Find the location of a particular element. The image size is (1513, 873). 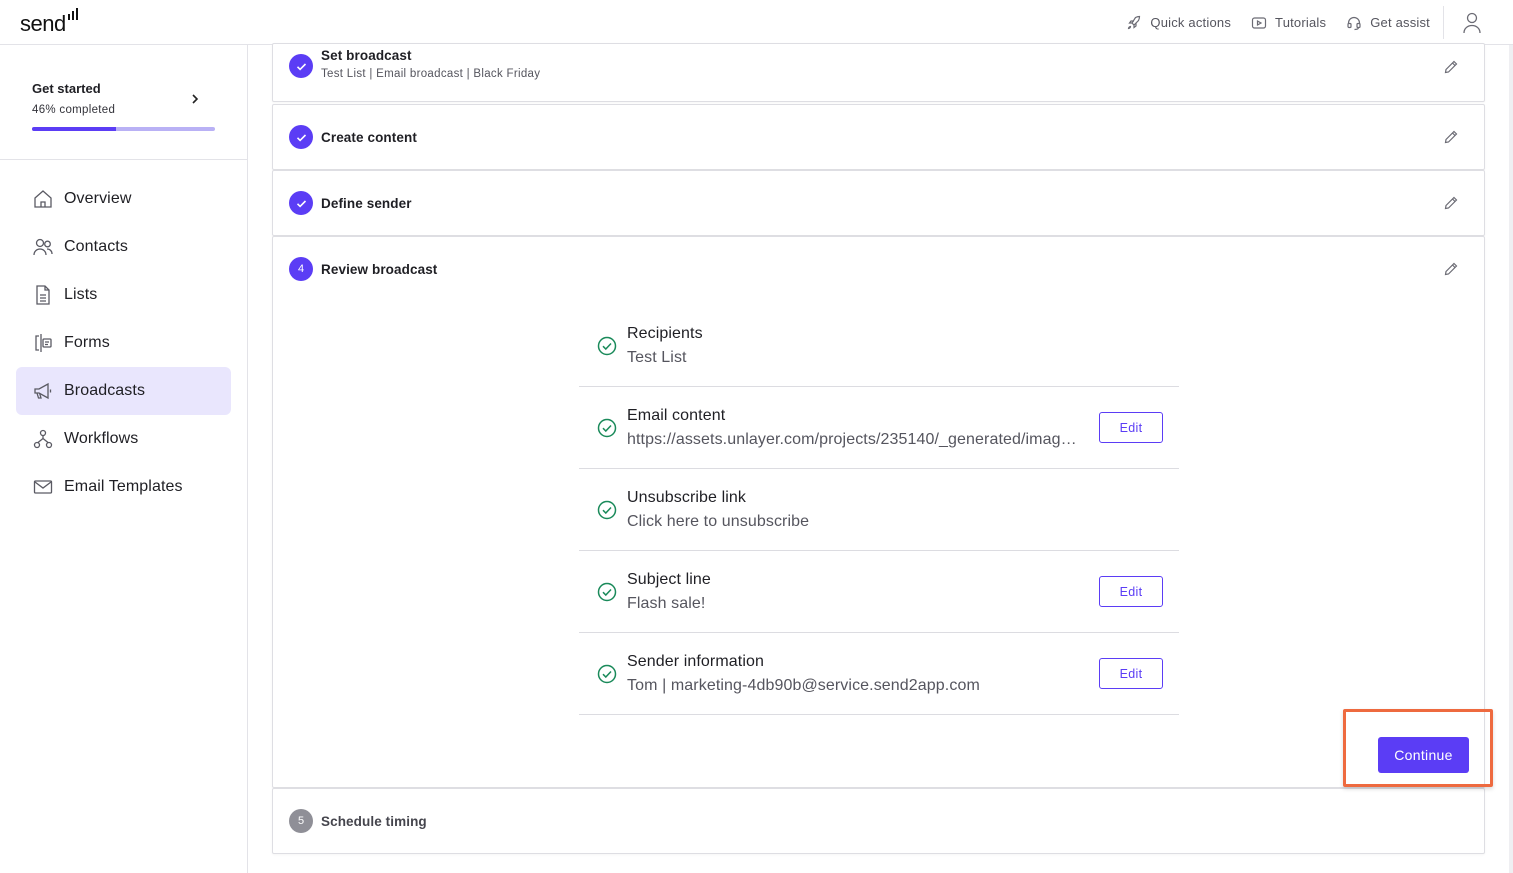

review-label: Sender information is located at coordinates (695, 661).